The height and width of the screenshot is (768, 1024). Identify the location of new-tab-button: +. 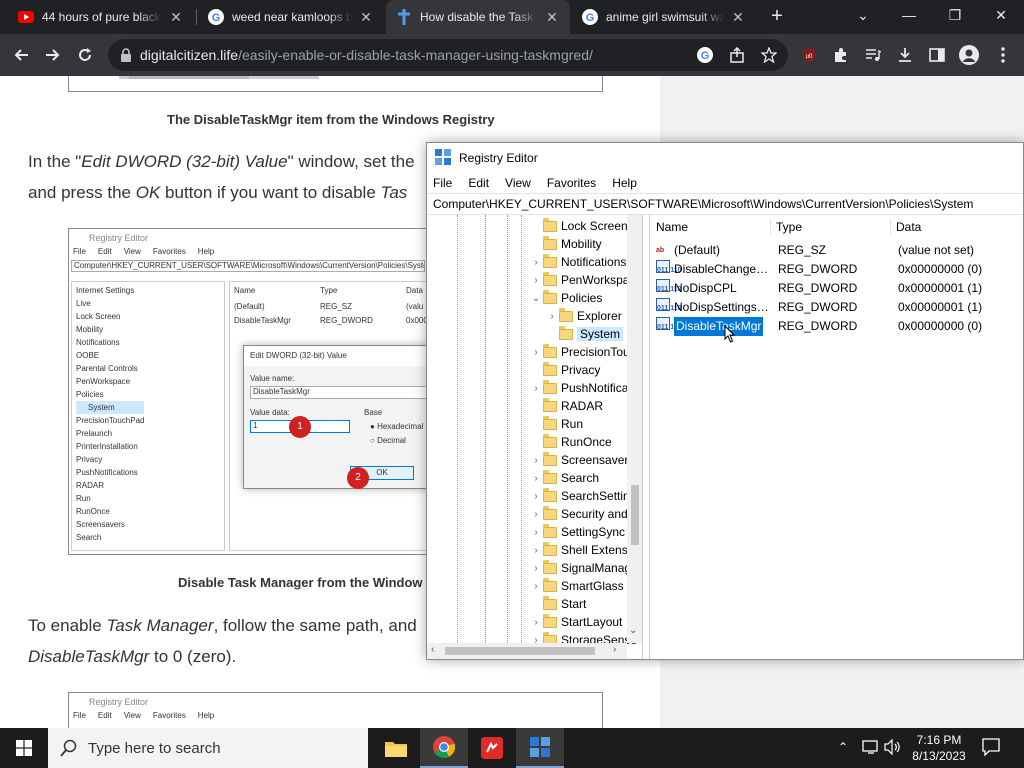
(777, 17).